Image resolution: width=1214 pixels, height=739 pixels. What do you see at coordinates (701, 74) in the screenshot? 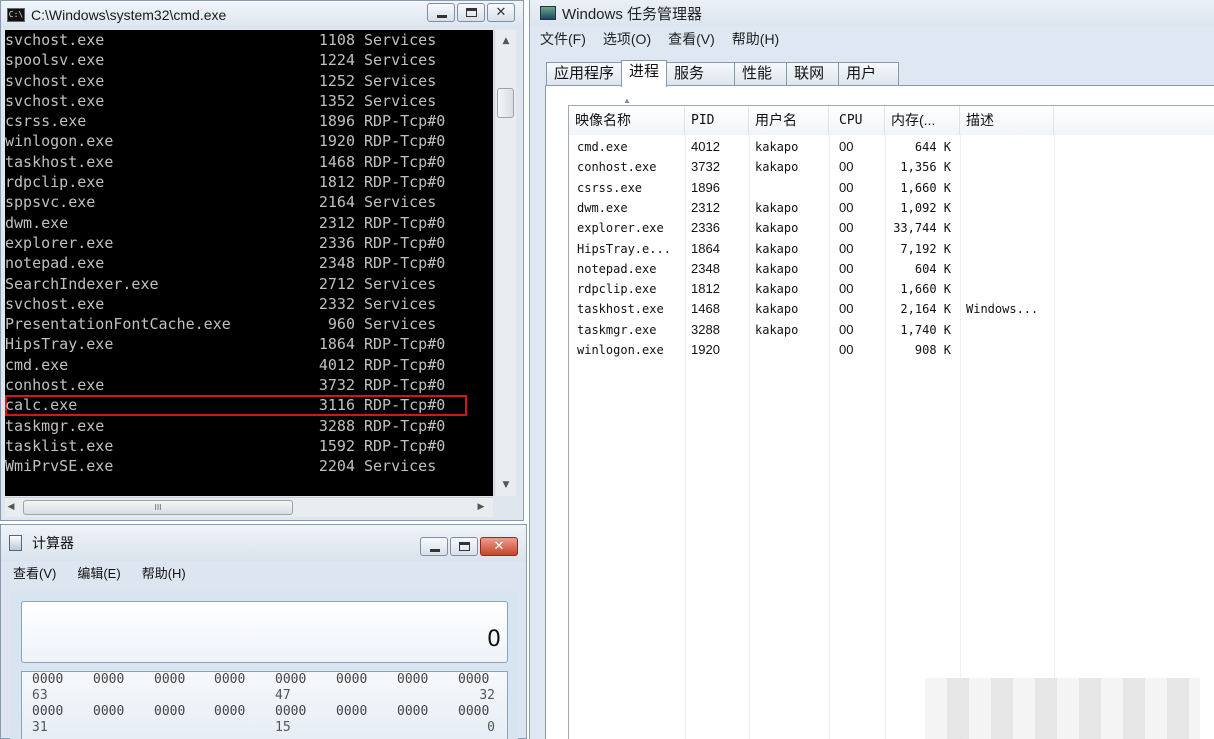
I see `tab-services: 服务` at bounding box center [701, 74].